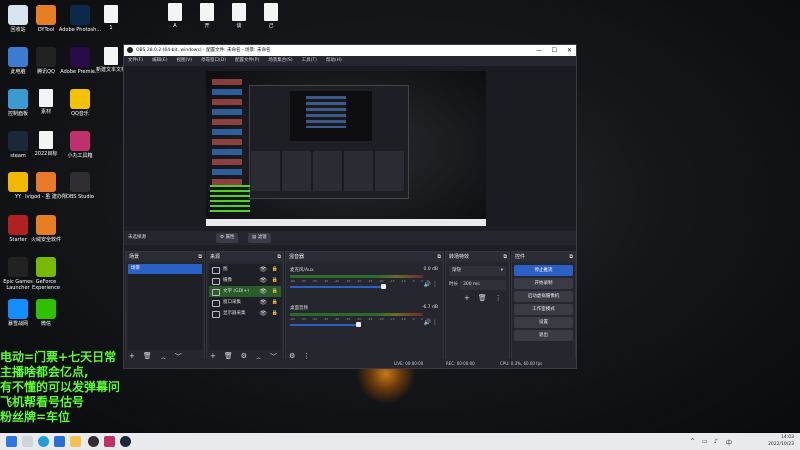 The image size is (800, 450). What do you see at coordinates (302, 270) in the screenshot?
I see `channel-name: 麦克风/Aux` at bounding box center [302, 270].